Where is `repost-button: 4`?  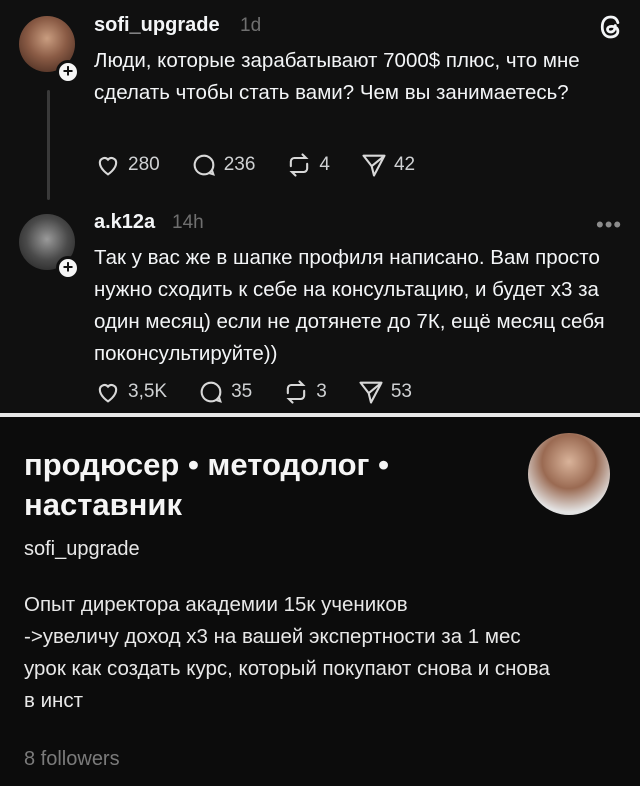
repost-button: 4 is located at coordinates (307, 165).